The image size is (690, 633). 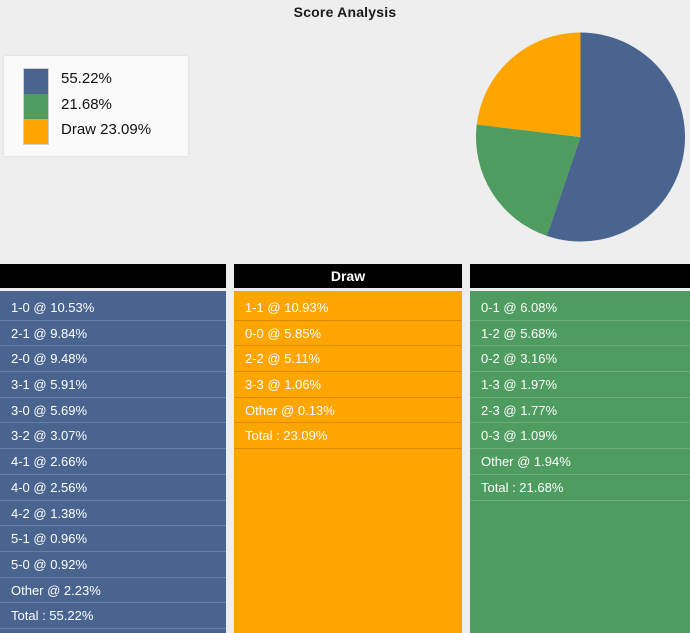 I want to click on legend-swatch-home, so click(x=36, y=81).